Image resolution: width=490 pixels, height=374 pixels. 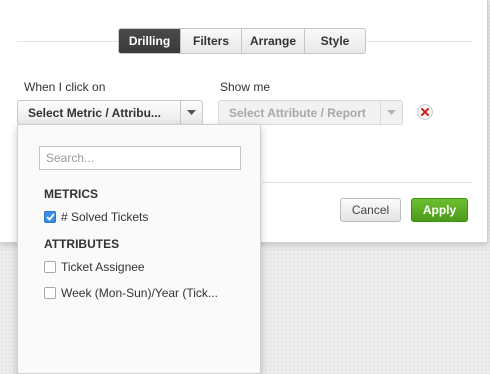 I want to click on remove-icon, so click(x=425, y=112).